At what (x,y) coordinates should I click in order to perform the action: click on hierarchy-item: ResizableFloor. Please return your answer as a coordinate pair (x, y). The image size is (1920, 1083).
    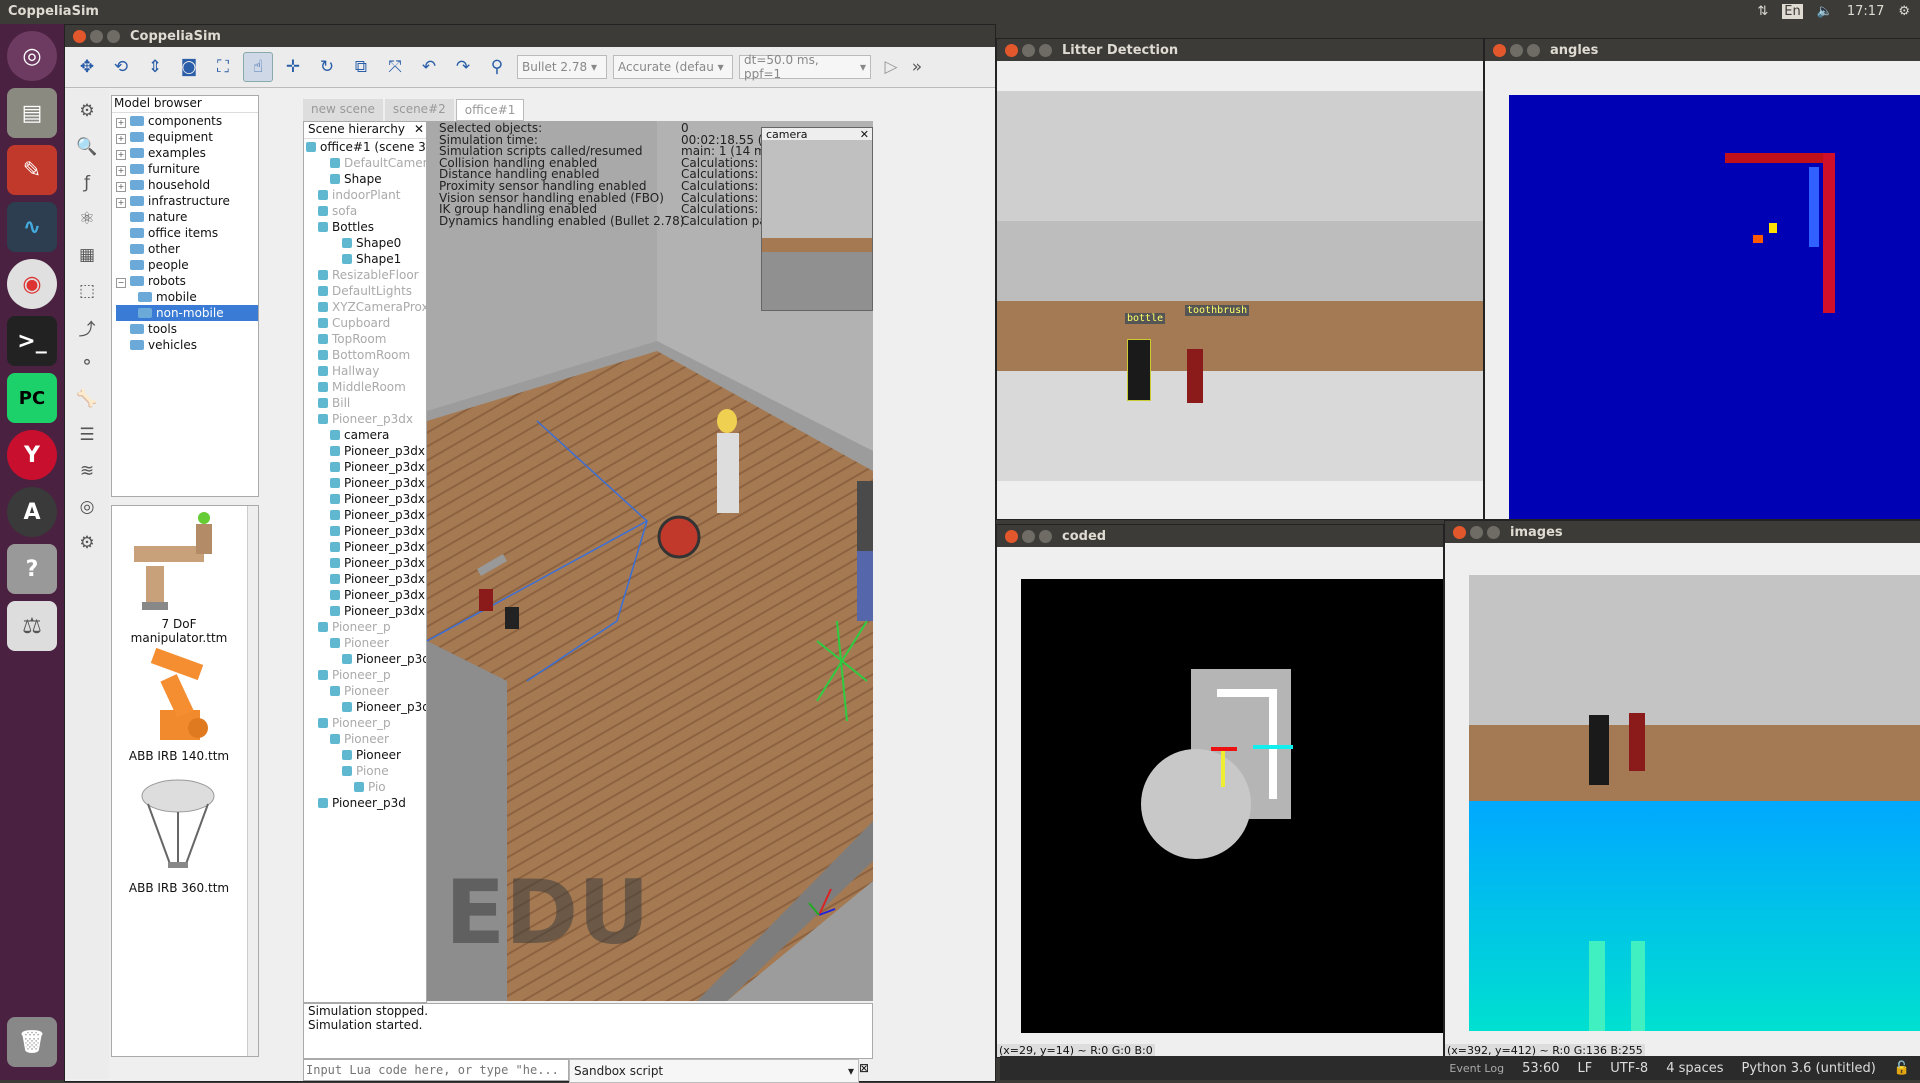
    Looking at the image, I should click on (366, 275).